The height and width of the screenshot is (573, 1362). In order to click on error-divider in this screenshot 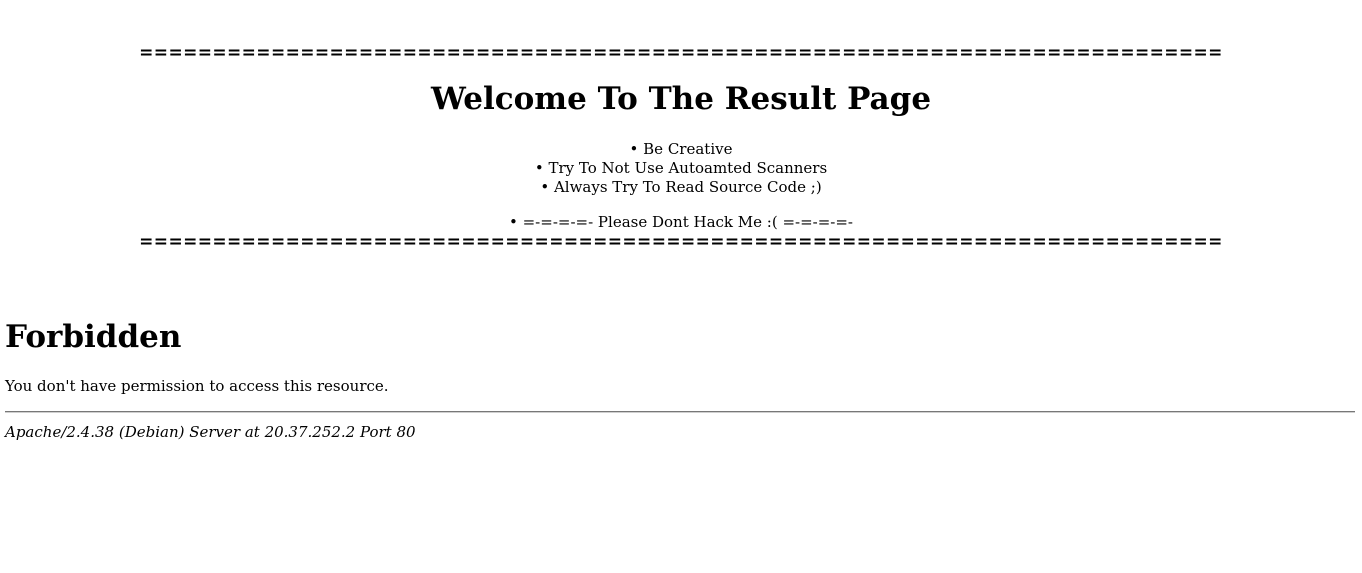, I will do `click(680, 412)`.